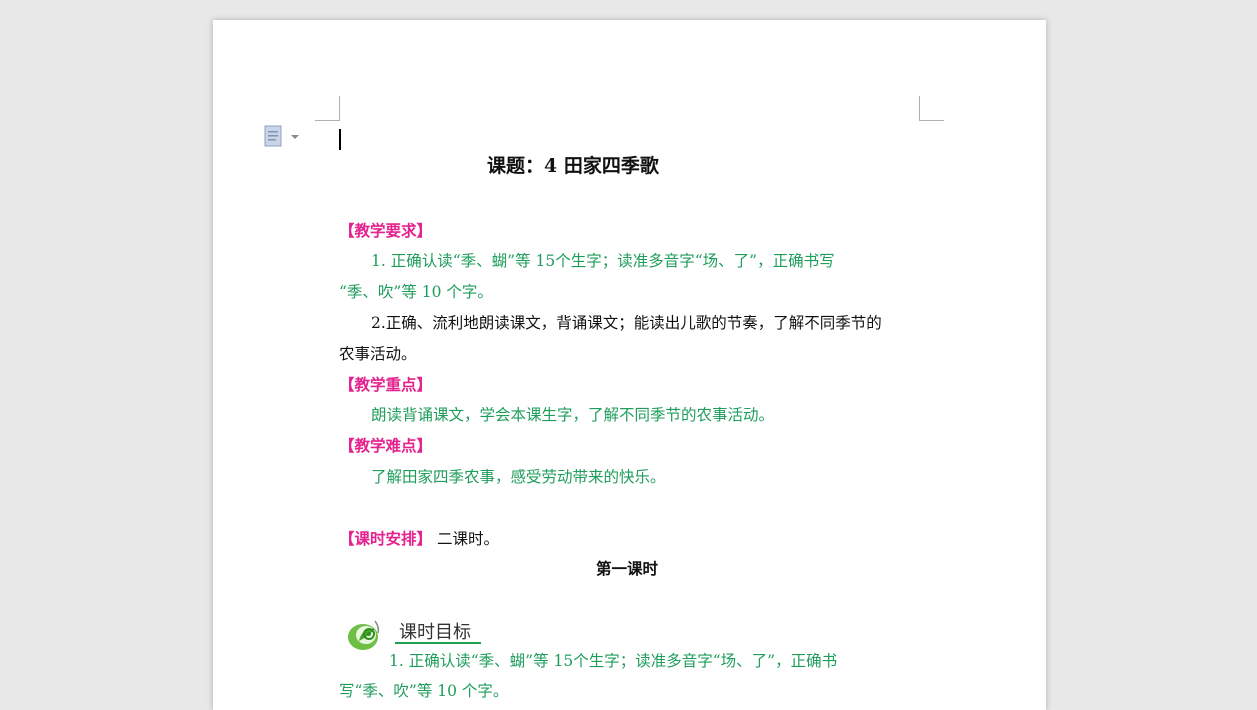 This screenshot has width=1257, height=710. Describe the element at coordinates (386, 384) in the screenshot. I see `heading-teaching-focus: 【教学重点】` at that location.